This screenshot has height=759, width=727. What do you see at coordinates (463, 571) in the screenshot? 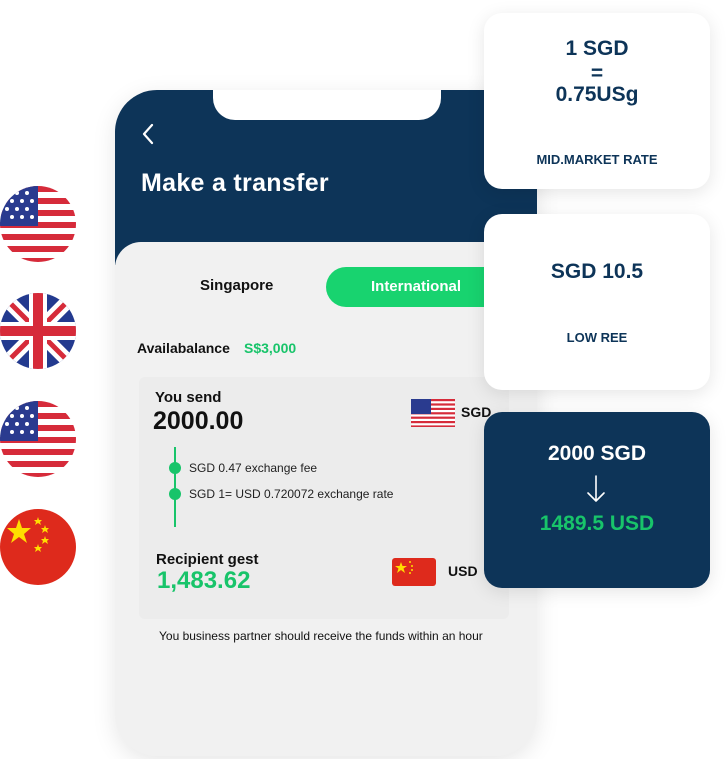
I see `recipient-currency-select: USD` at bounding box center [463, 571].